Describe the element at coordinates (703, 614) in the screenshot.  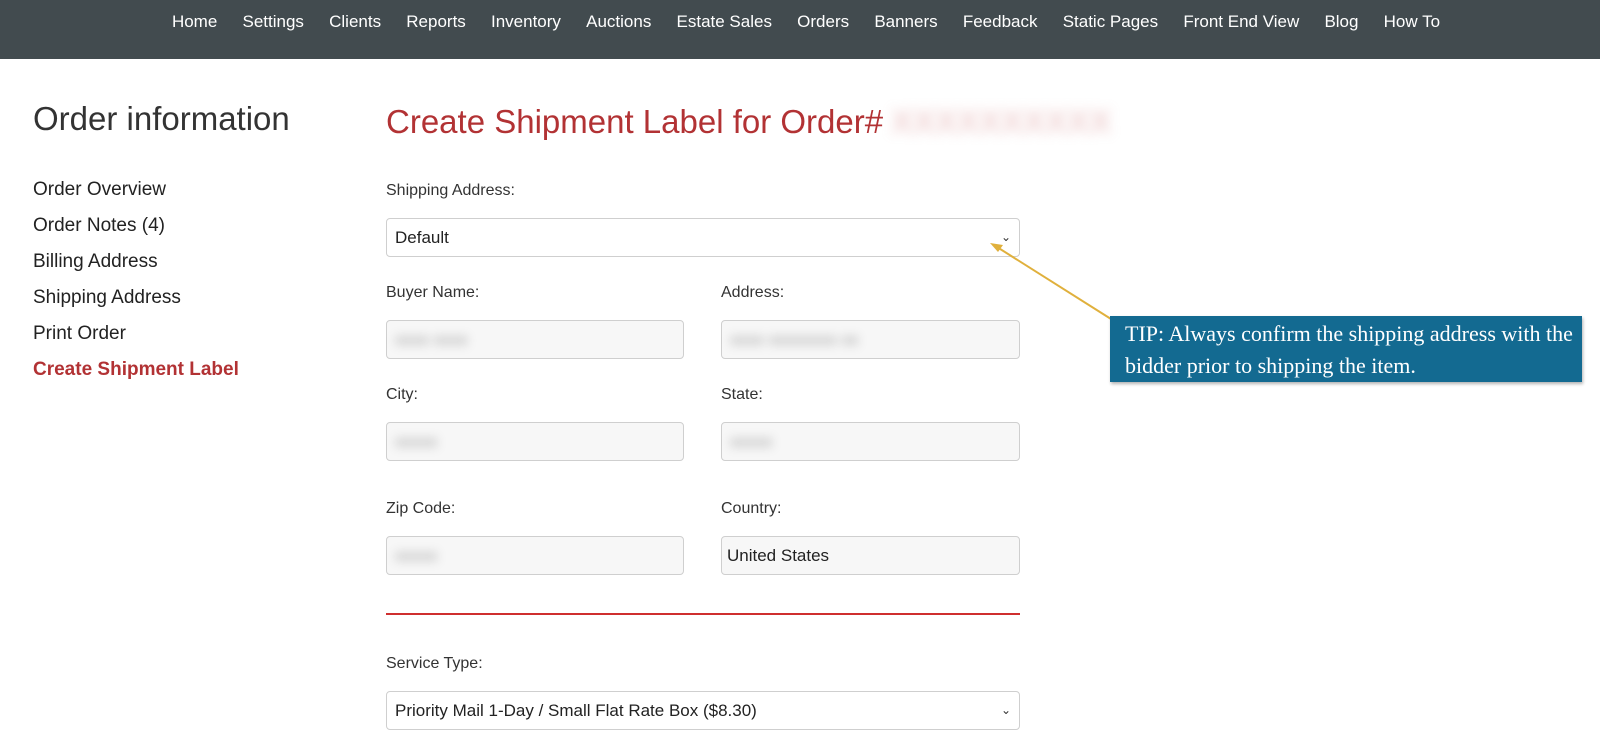
I see `section-divider` at that location.